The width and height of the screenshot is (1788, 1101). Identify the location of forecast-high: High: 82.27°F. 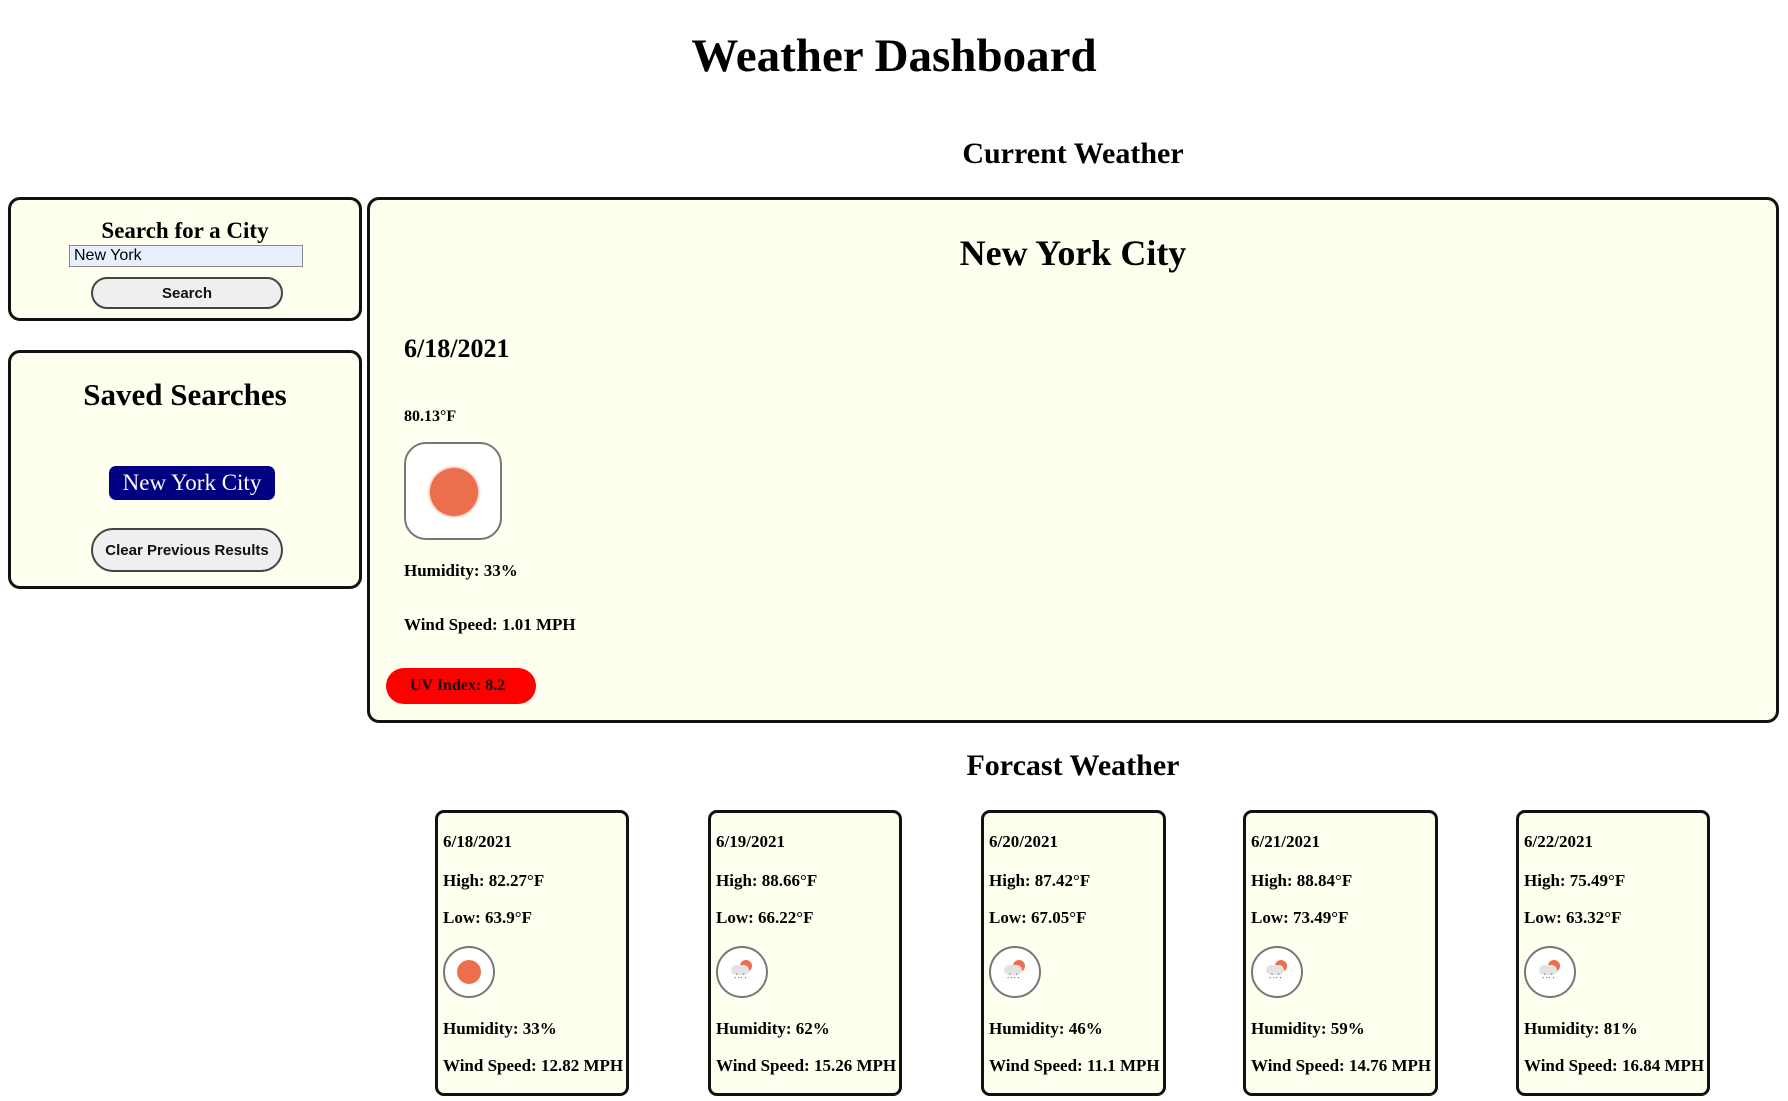
(494, 880).